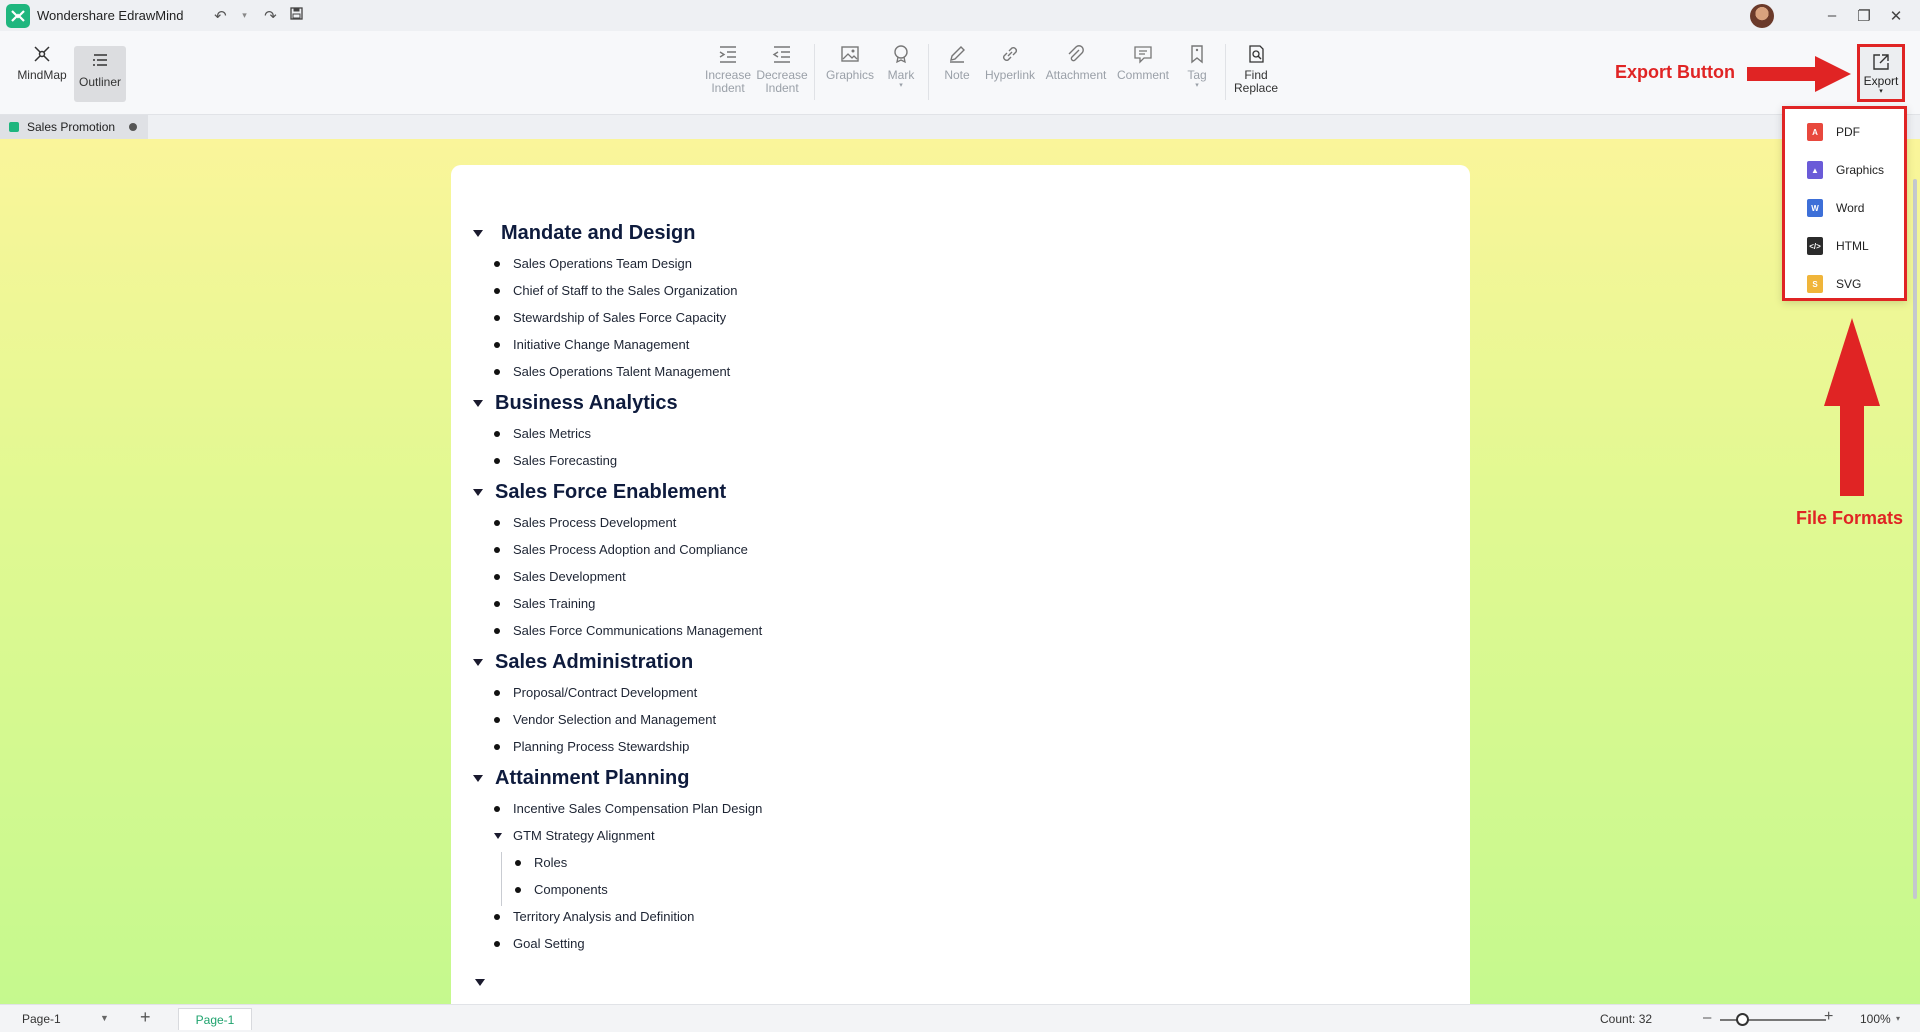  I want to click on user-avatar, so click(1762, 15).